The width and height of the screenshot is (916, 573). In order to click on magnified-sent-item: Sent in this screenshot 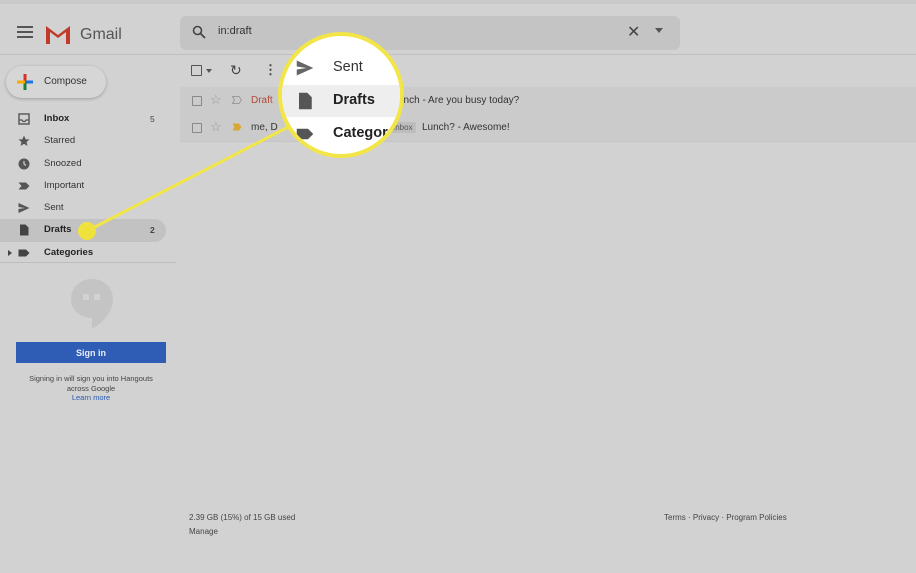, I will do `click(341, 68)`.